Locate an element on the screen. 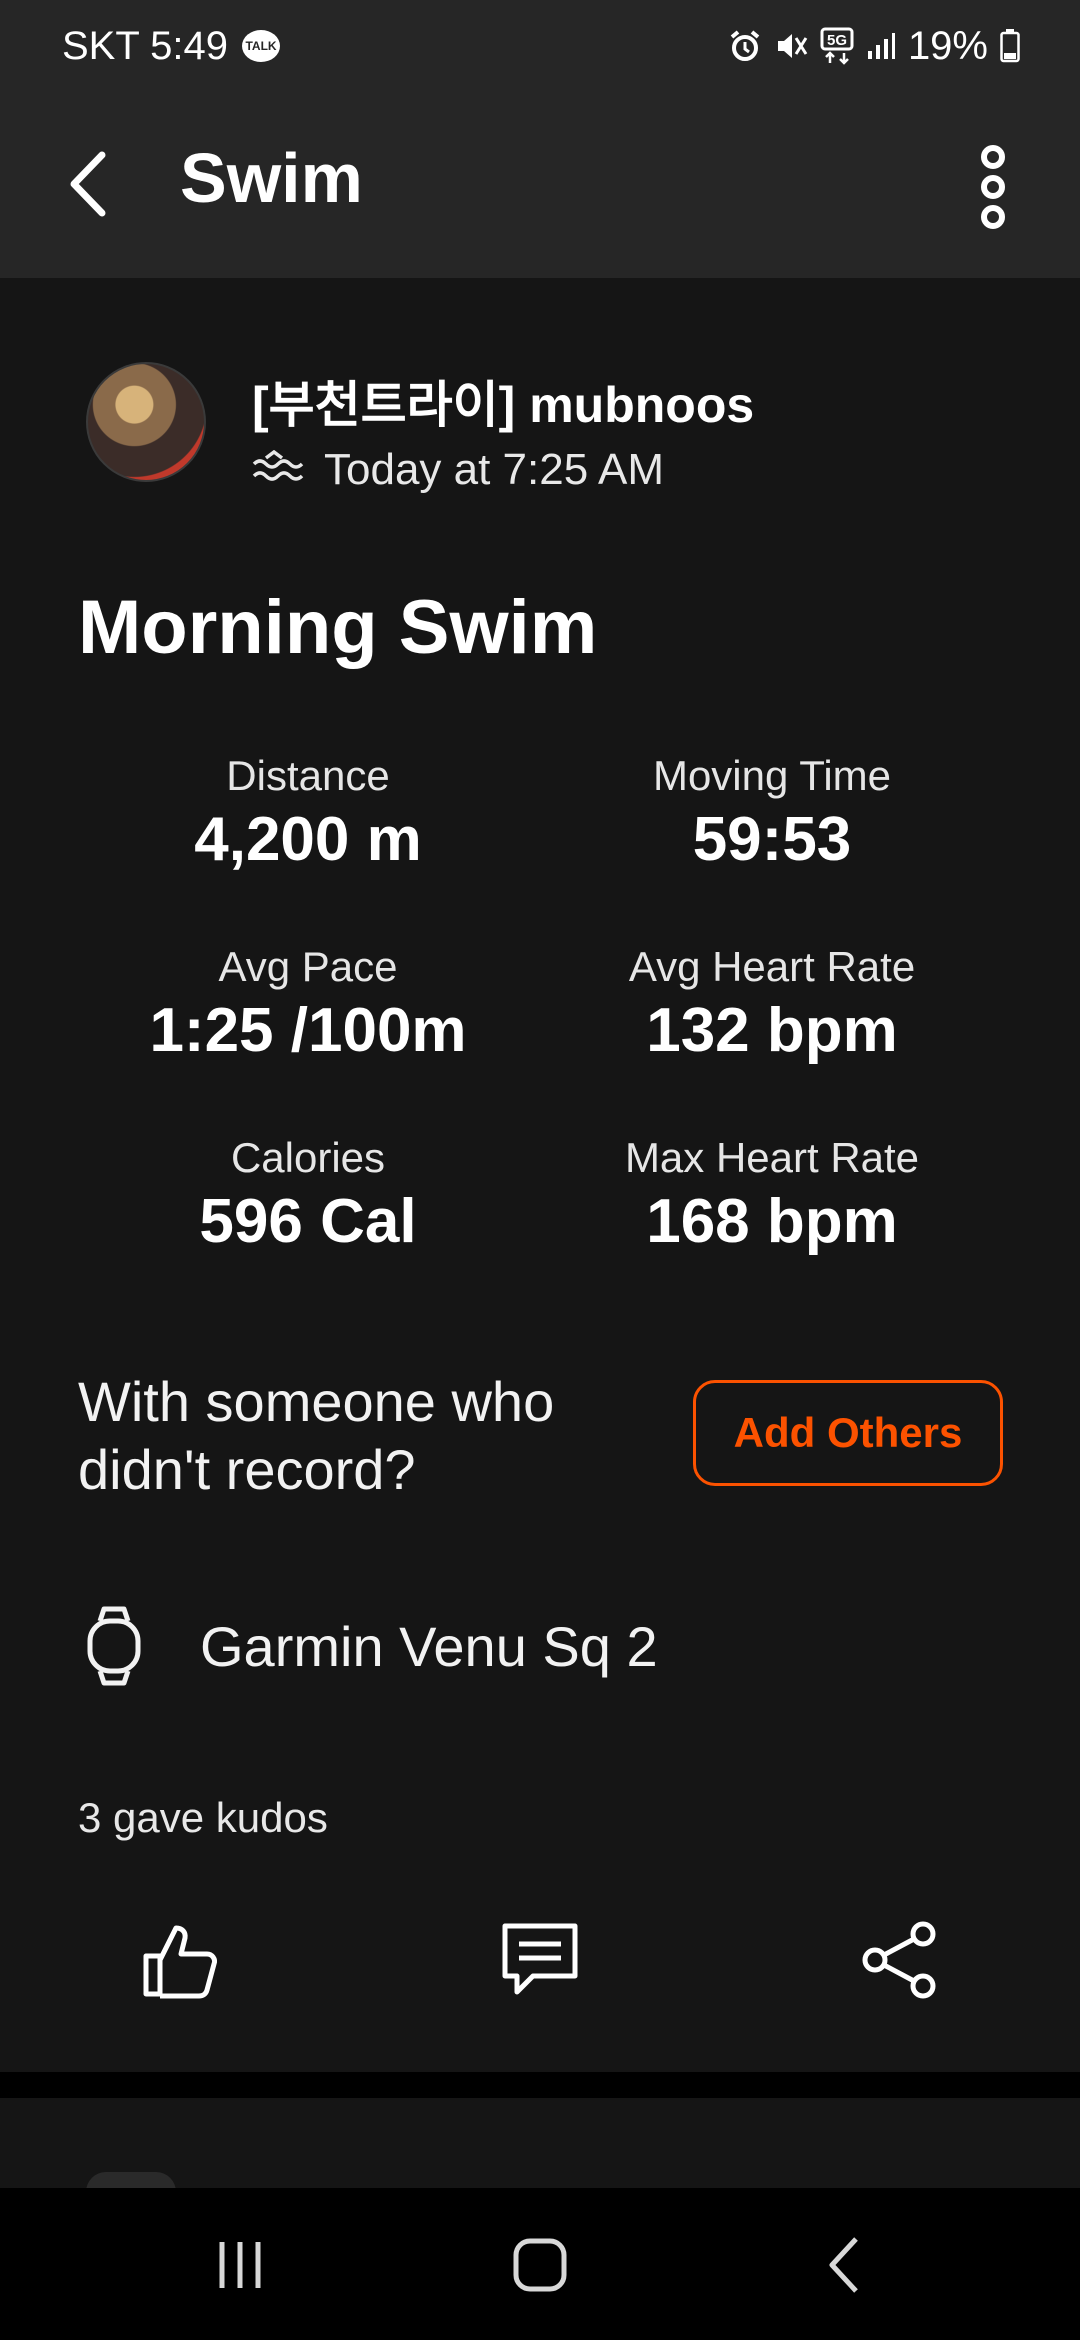 The image size is (1080, 2340). home-button is located at coordinates (540, 2265).